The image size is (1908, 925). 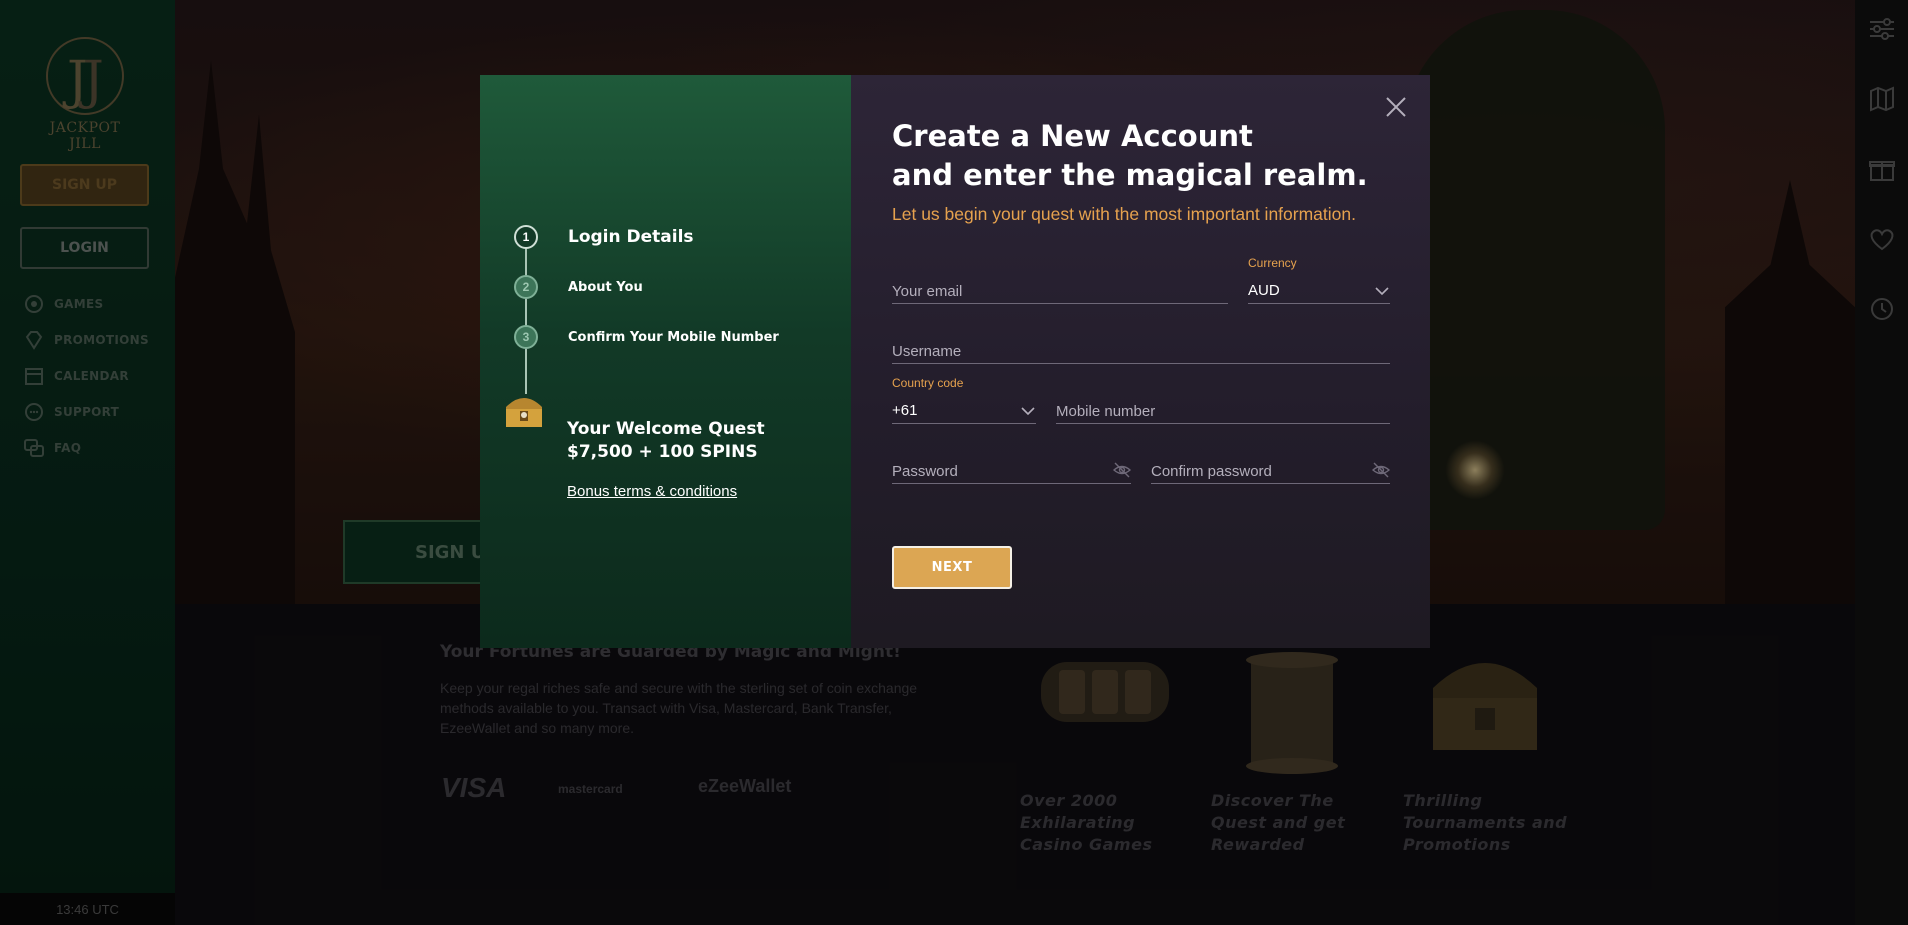 I want to click on country-code-value: +61, so click(x=905, y=410).